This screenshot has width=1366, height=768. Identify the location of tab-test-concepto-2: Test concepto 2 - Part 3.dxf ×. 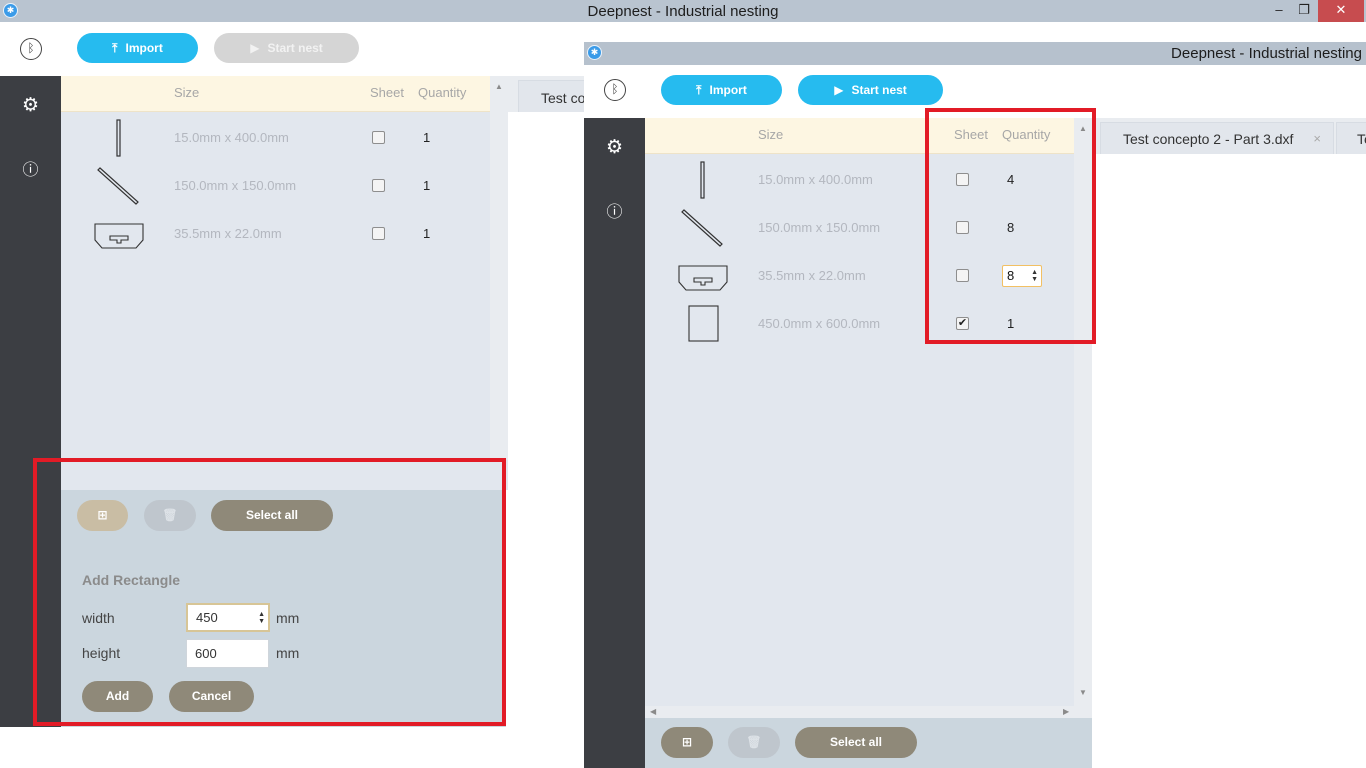
(1217, 138).